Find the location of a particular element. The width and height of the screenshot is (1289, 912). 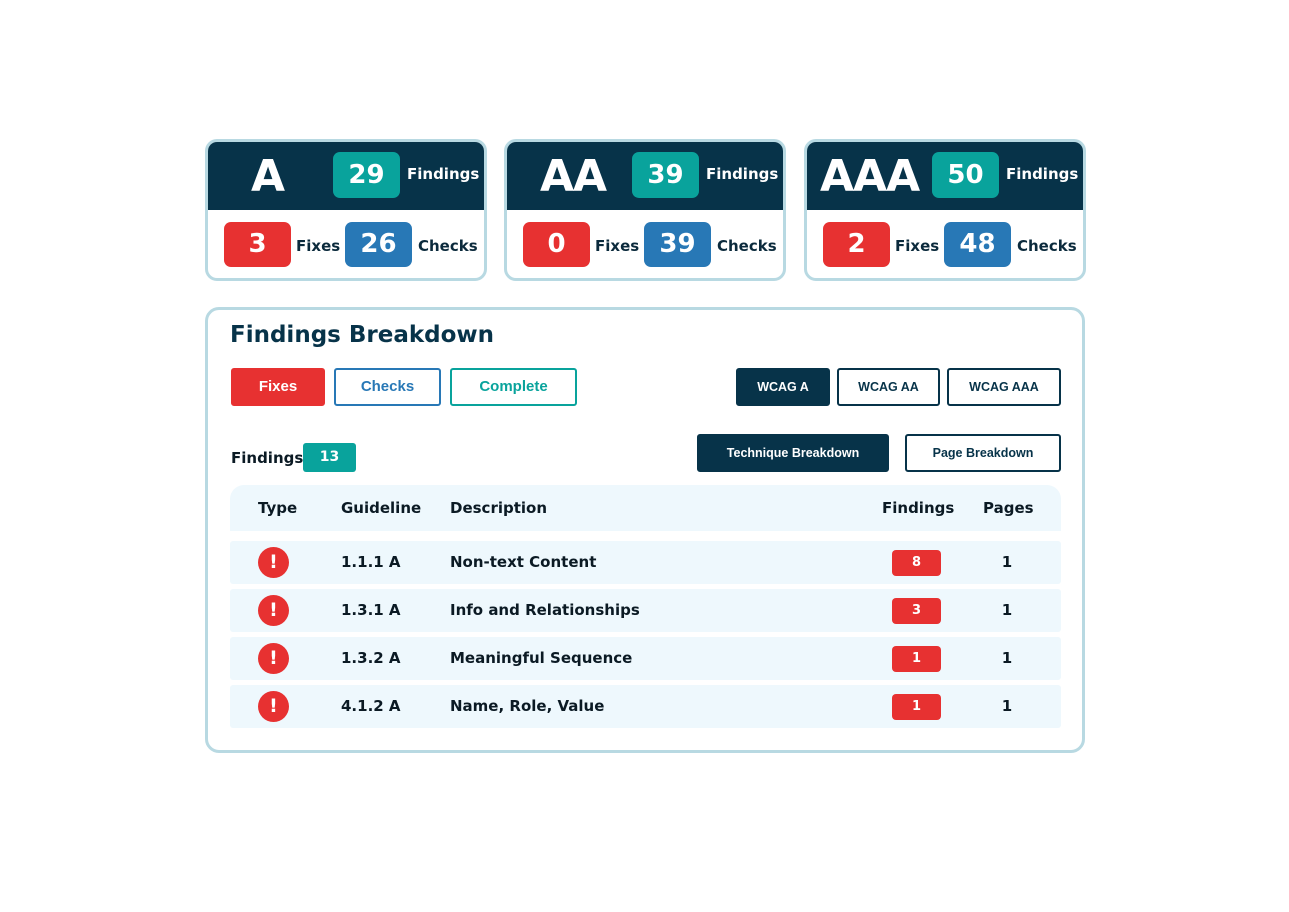

findings-count-badge: 50 is located at coordinates (965, 175).